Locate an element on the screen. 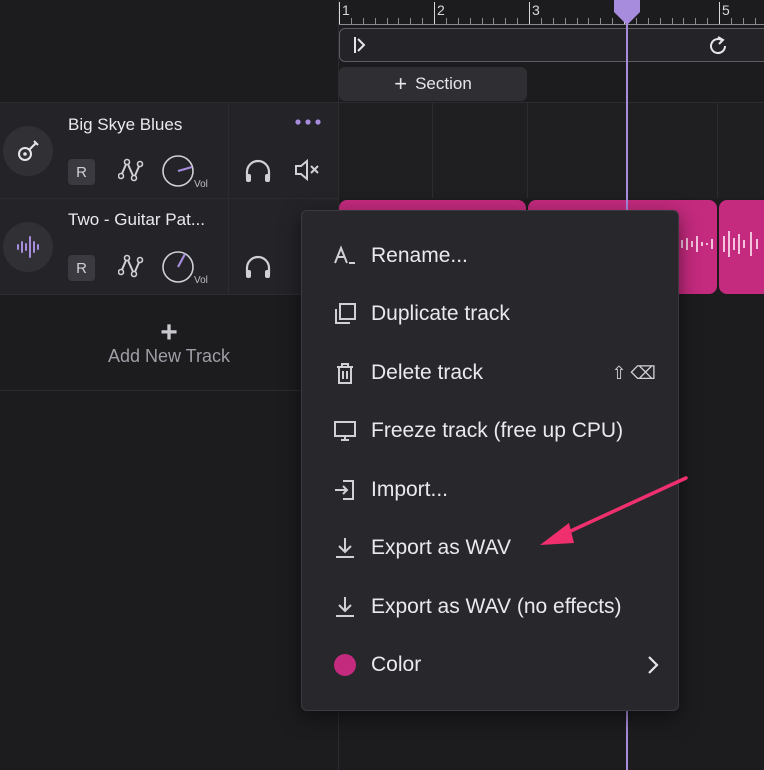 The height and width of the screenshot is (770, 764). loop-region-bar is located at coordinates (551, 45).